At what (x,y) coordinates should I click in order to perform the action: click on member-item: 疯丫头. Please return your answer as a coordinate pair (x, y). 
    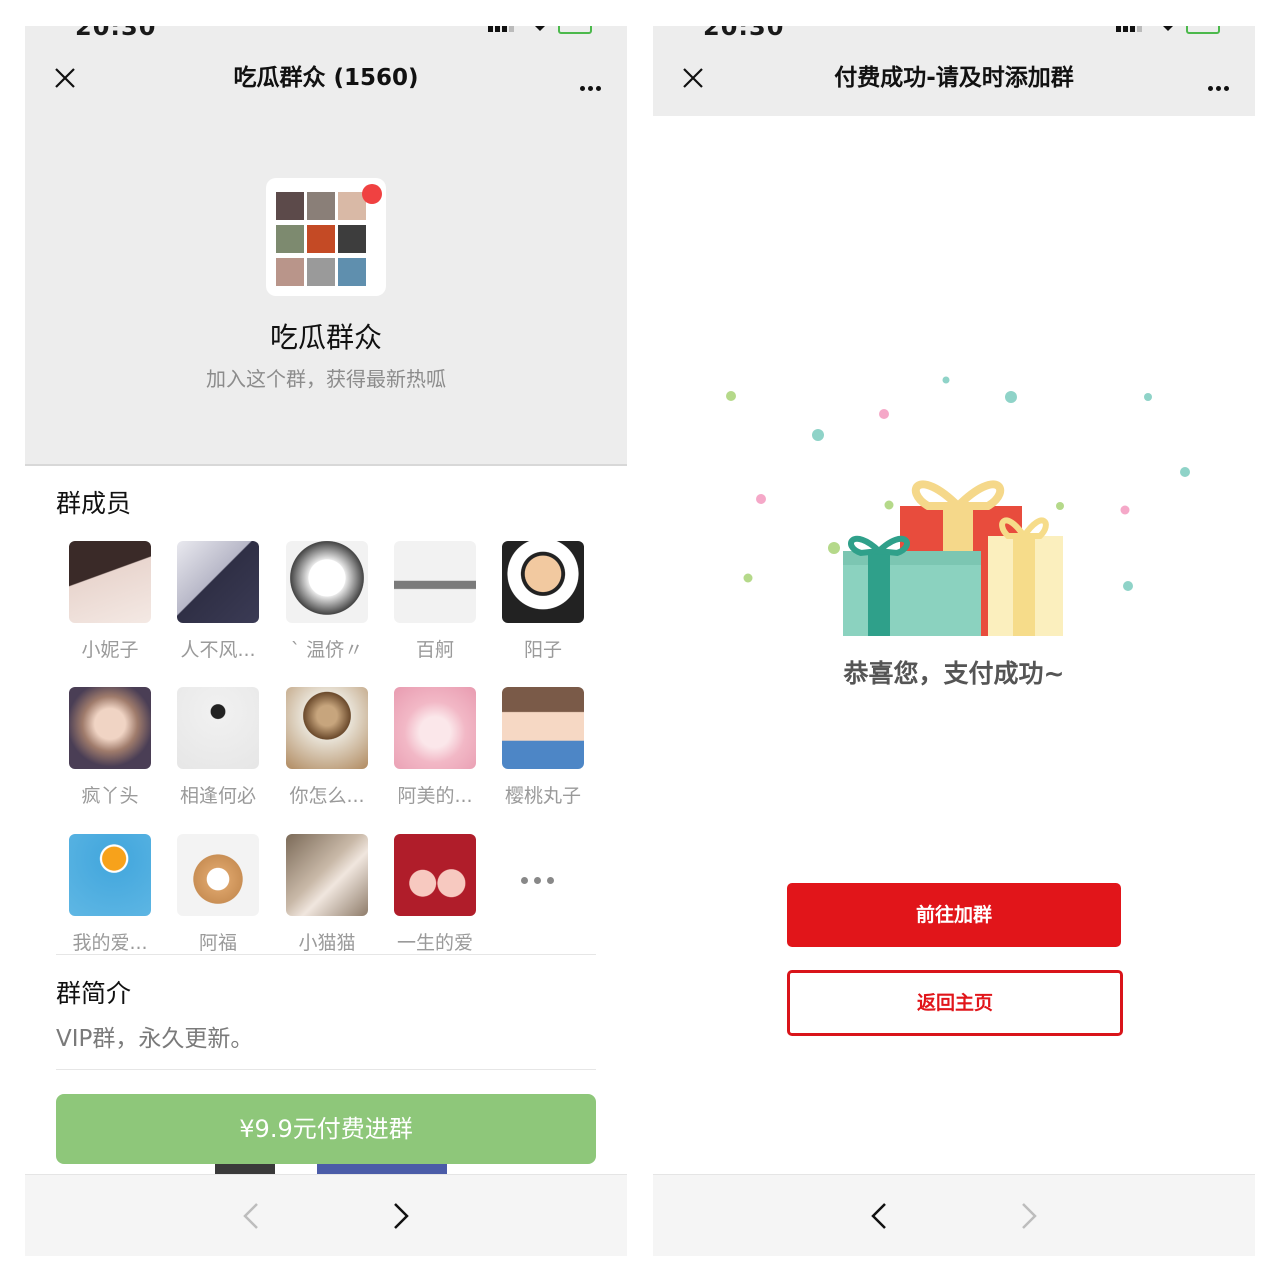
    Looking at the image, I should click on (103, 757).